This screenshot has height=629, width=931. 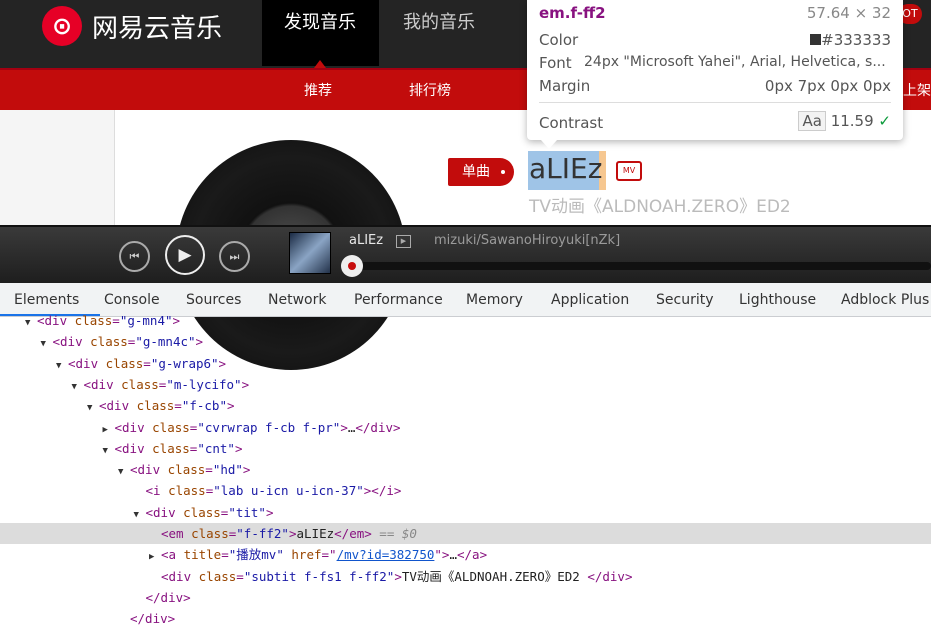 What do you see at coordinates (816, 39) in the screenshot?
I see `color-swatch-icon` at bounding box center [816, 39].